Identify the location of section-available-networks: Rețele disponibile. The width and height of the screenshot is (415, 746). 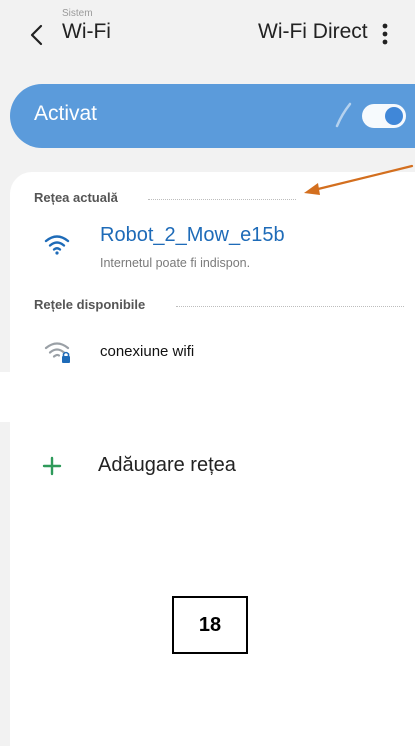
(90, 304).